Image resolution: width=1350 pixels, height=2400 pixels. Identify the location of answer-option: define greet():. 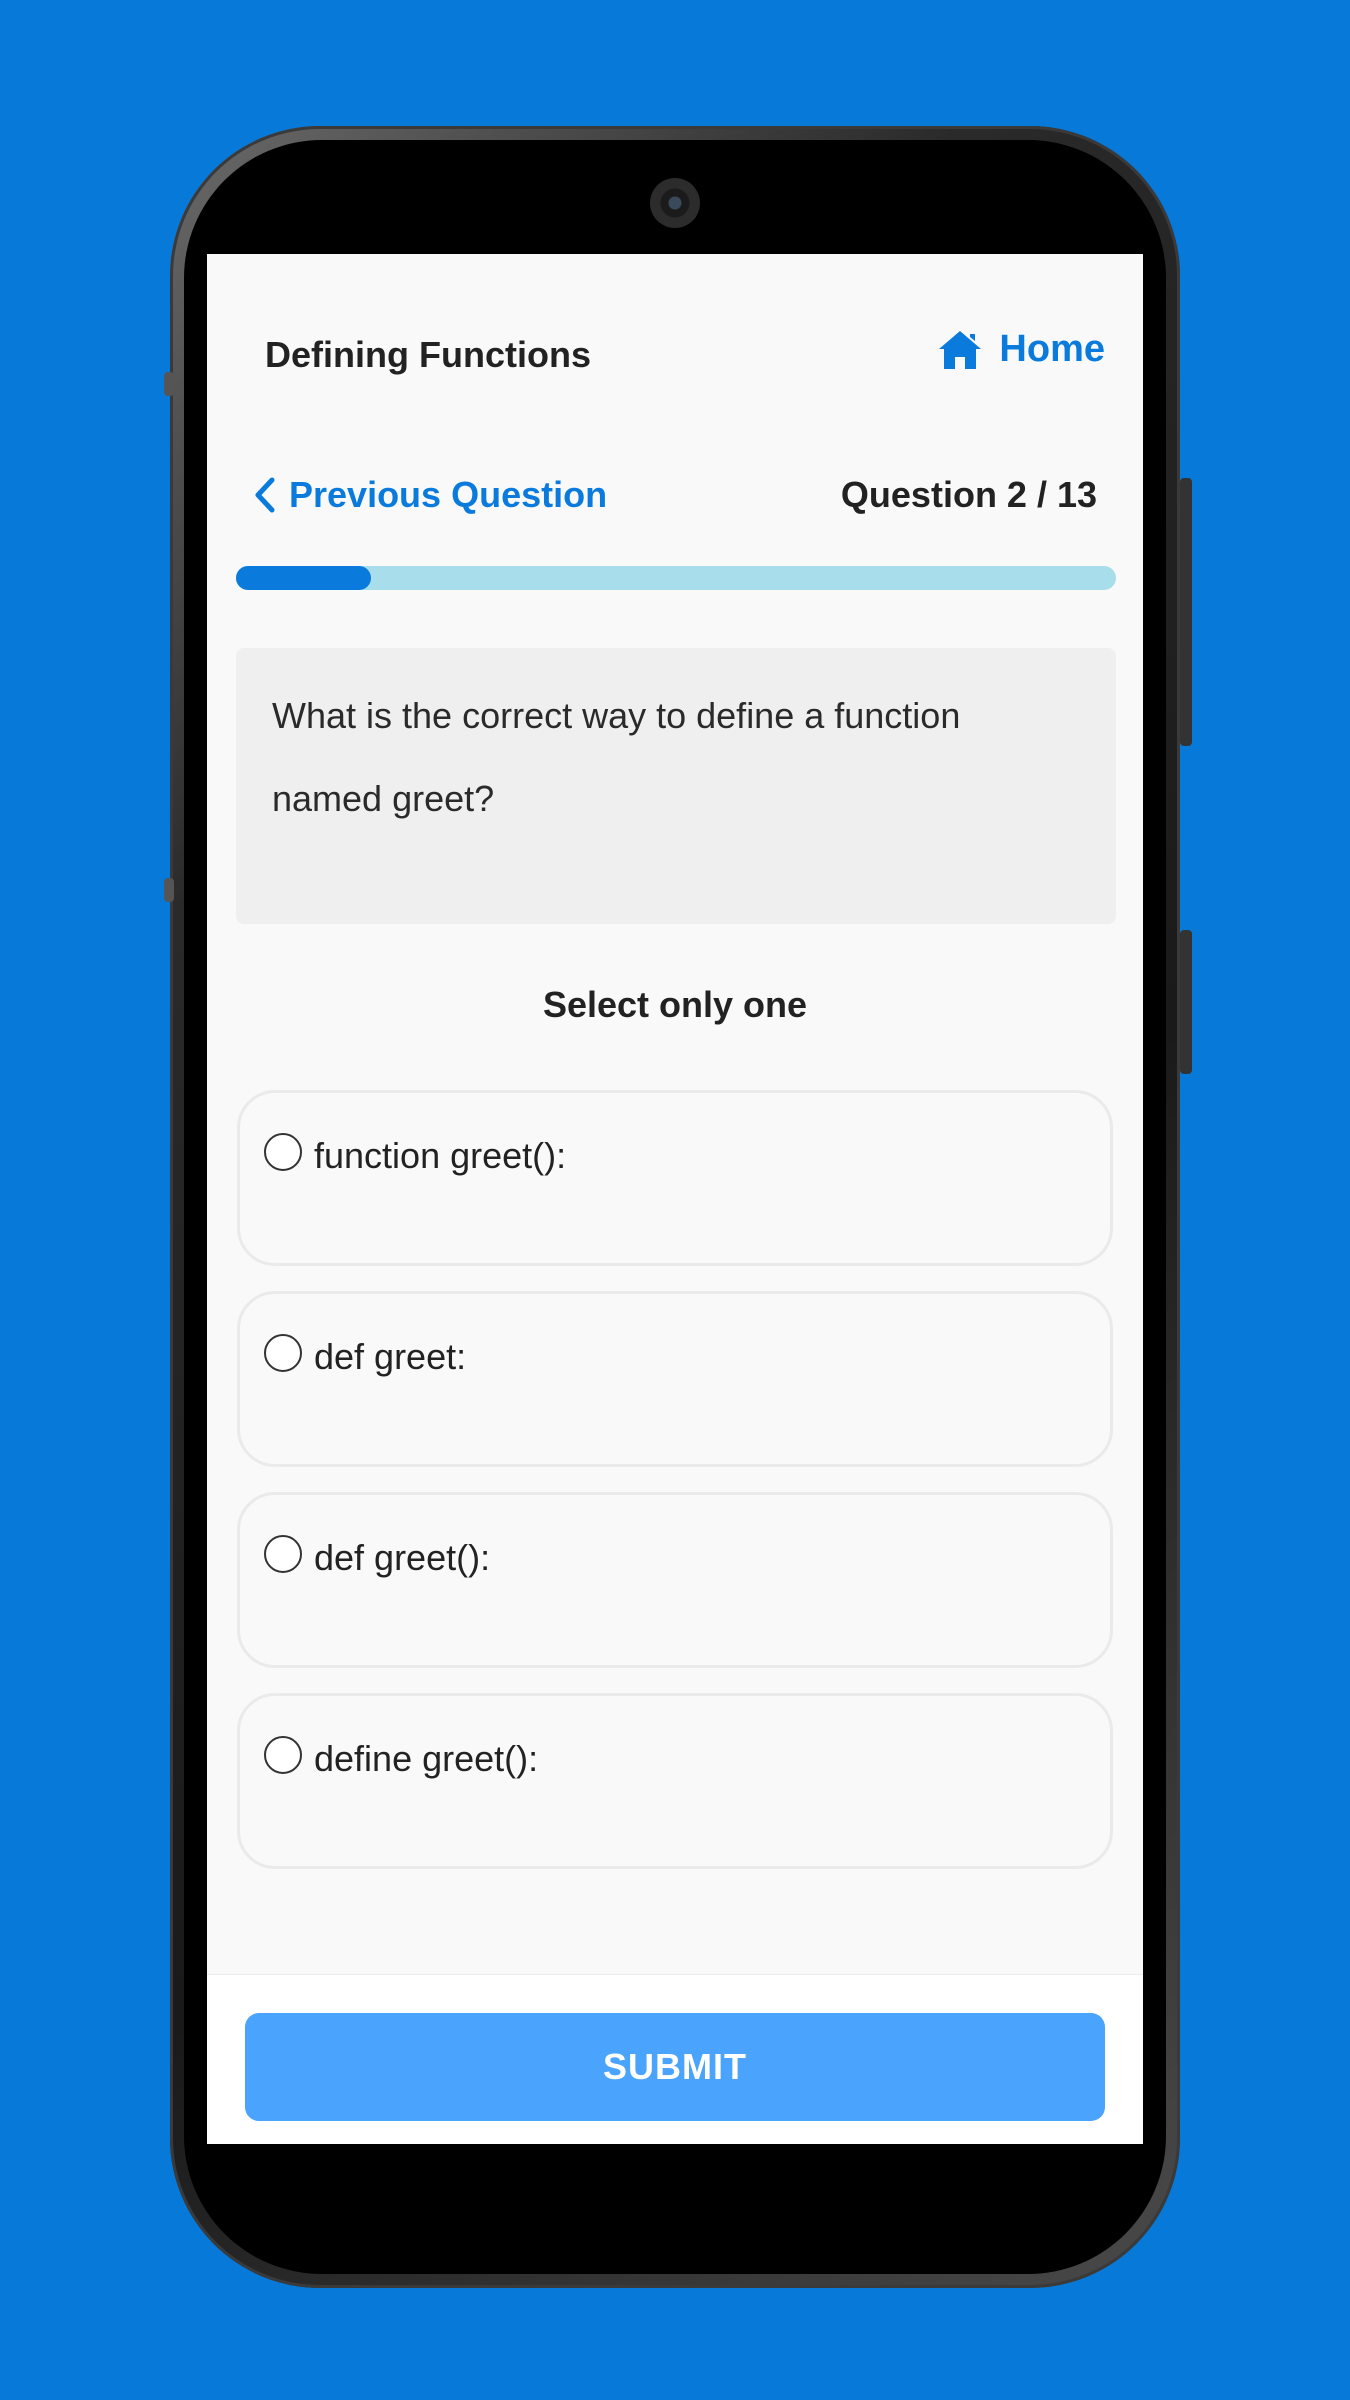
(675, 1781).